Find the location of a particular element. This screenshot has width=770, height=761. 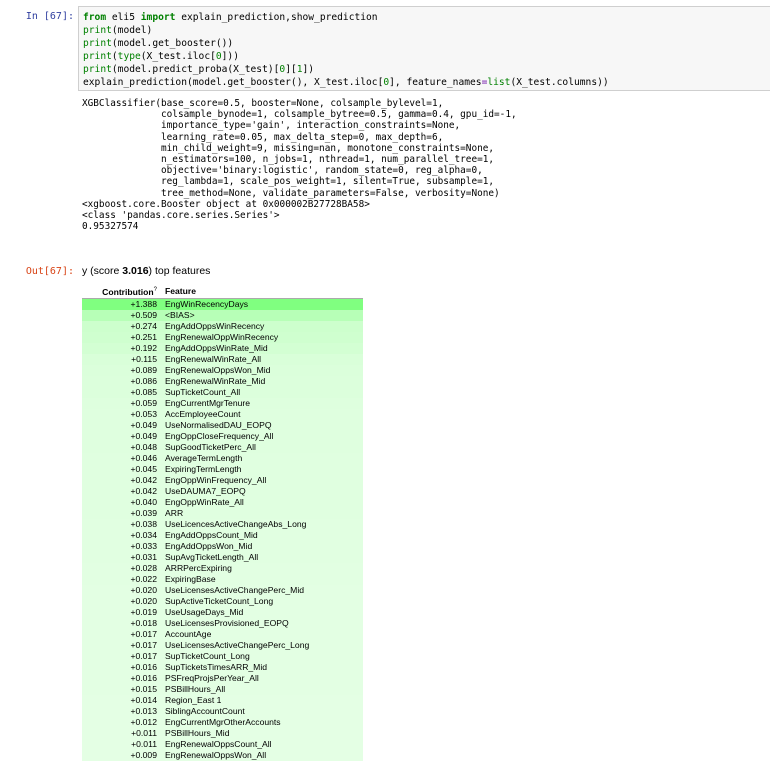

feature-name: EngAddOppsCount_Mid is located at coordinates (211, 534).